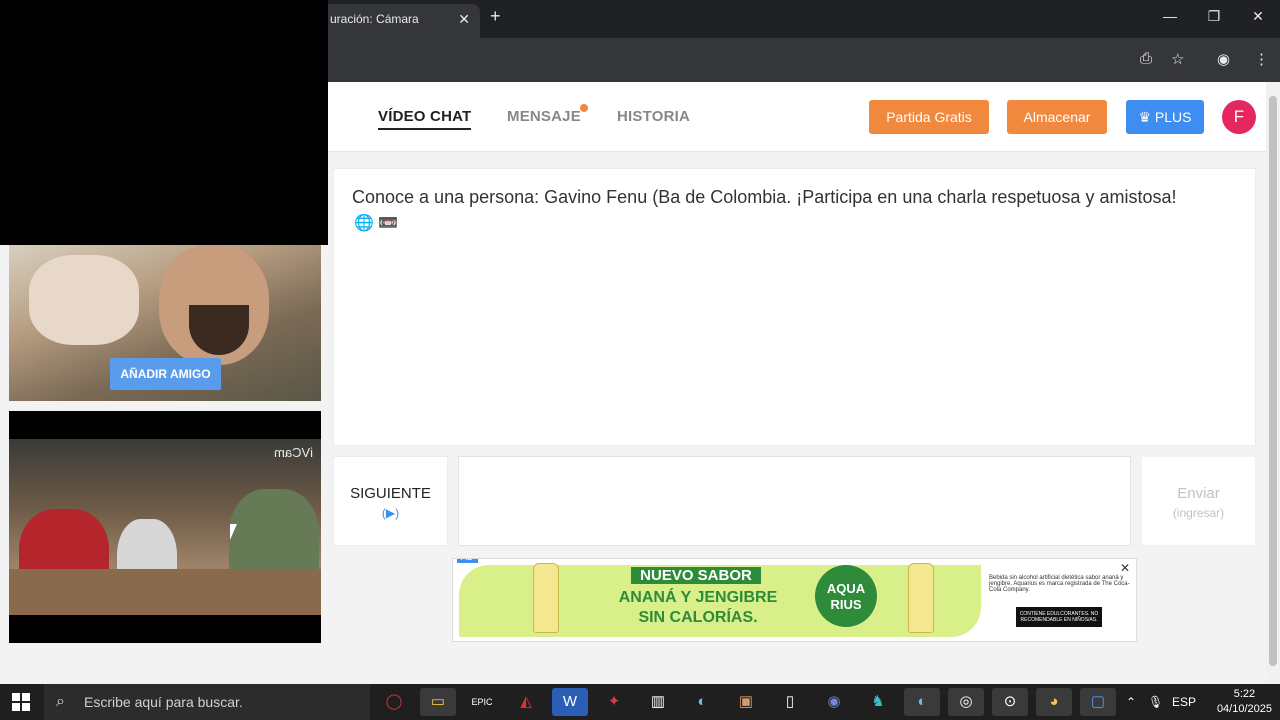  Describe the element at coordinates (390, 493) in the screenshot. I see `next-label: SIGUIENTE` at that location.